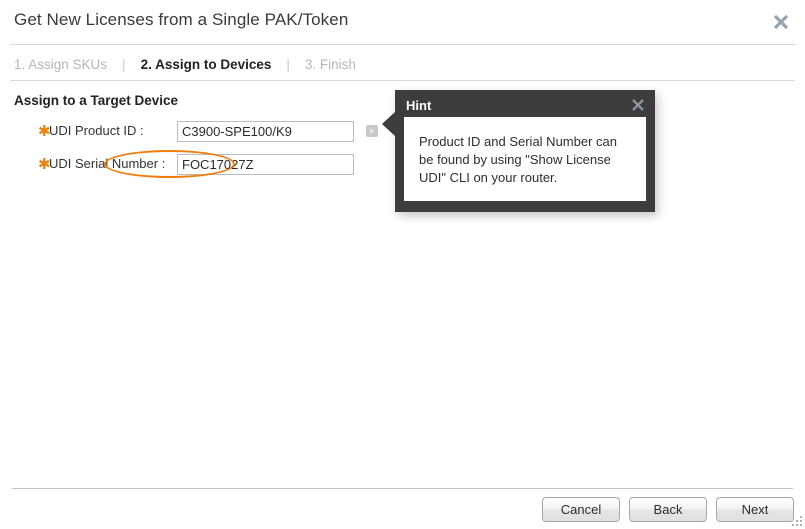 The image size is (805, 529). What do you see at coordinates (638, 105) in the screenshot?
I see `hint-close-icon` at bounding box center [638, 105].